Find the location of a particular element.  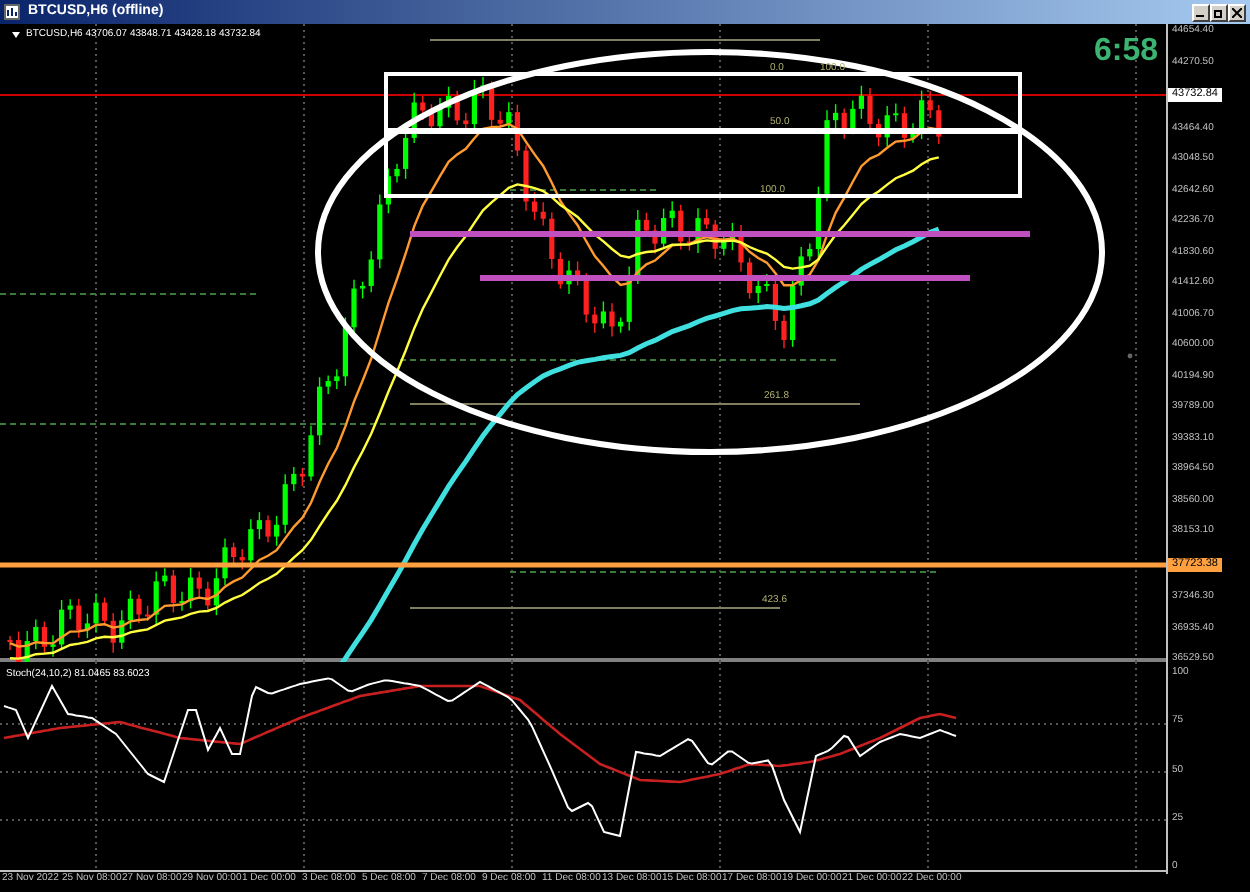

dropdown-icon is located at coordinates (16, 35).